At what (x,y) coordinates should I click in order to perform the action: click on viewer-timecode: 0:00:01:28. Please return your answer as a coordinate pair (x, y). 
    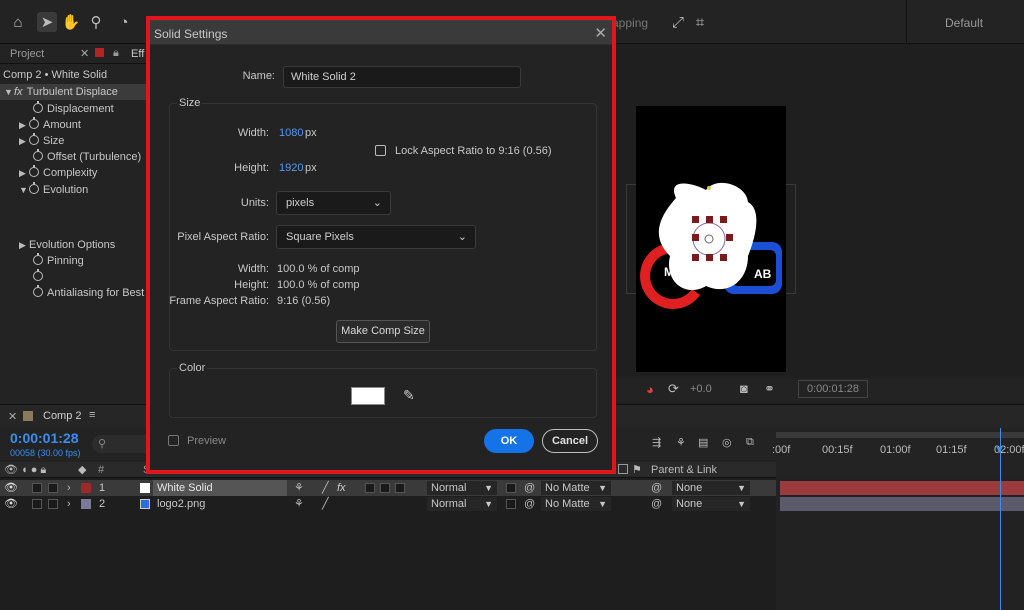
    Looking at the image, I should click on (833, 389).